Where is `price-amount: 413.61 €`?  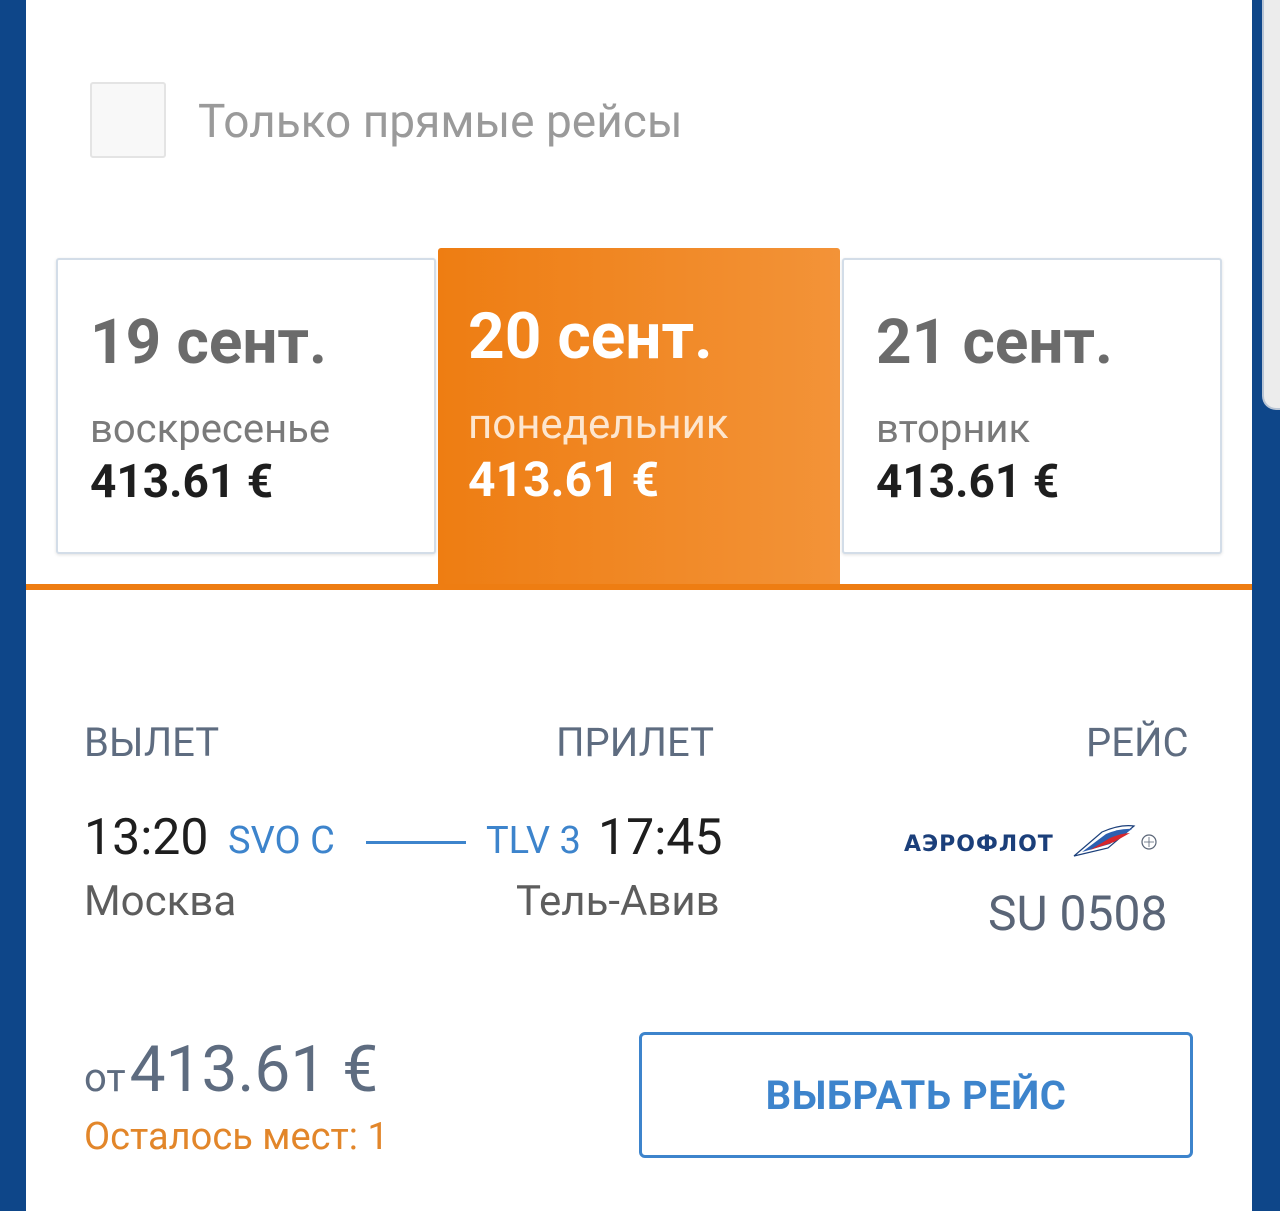 price-amount: 413.61 € is located at coordinates (254, 1069).